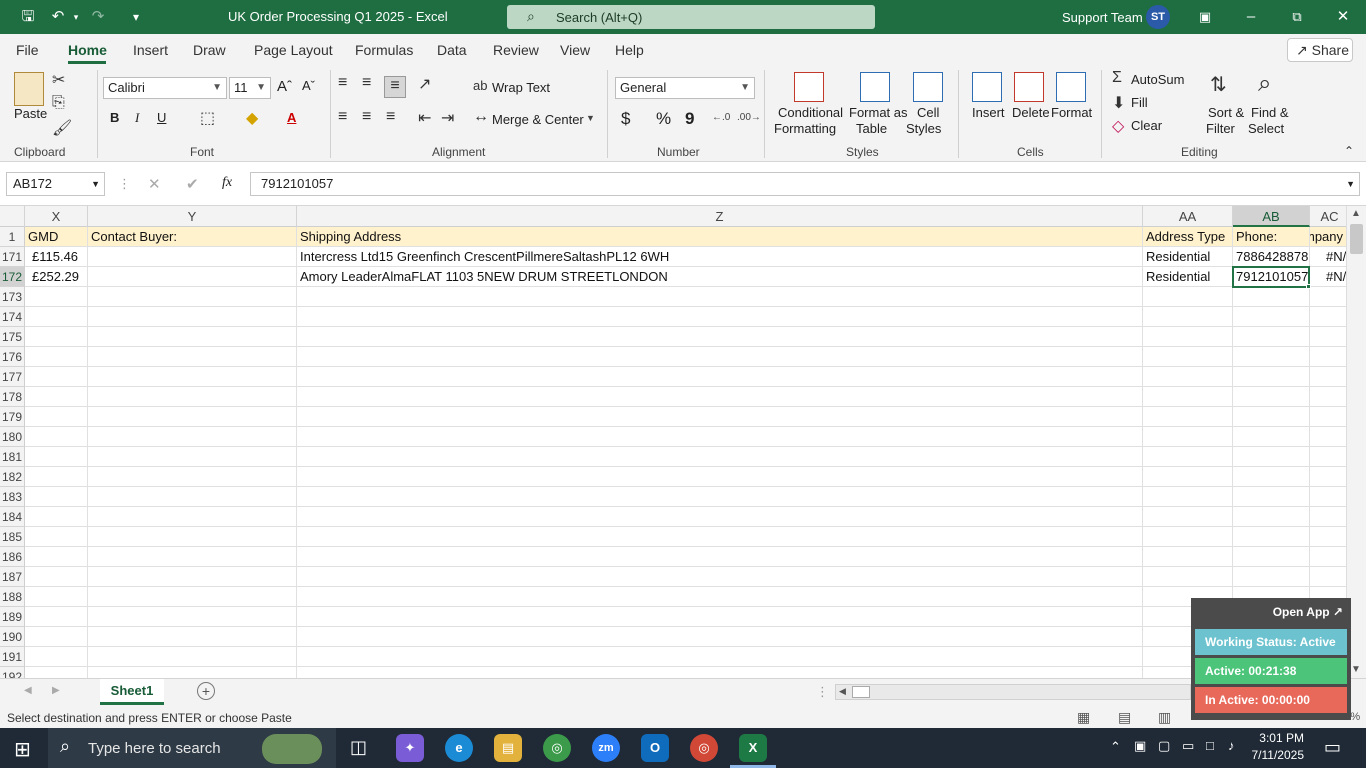 This screenshot has width=1366, height=768. I want to click on excel-icon: X, so click(753, 748).